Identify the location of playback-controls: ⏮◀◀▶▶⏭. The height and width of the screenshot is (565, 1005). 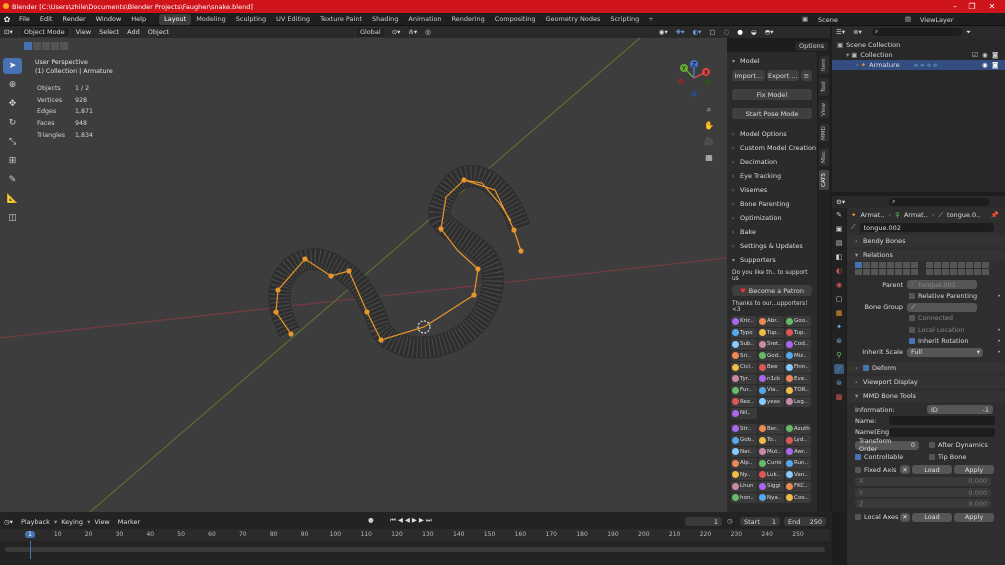
(412, 520).